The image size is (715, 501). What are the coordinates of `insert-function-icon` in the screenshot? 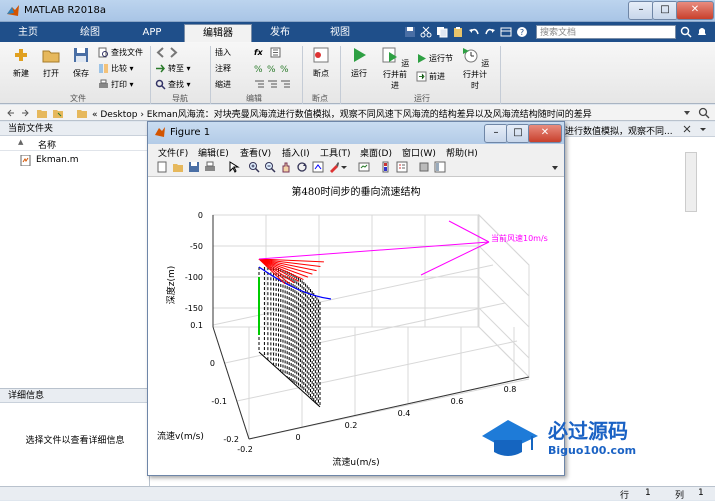 It's located at (276, 53).